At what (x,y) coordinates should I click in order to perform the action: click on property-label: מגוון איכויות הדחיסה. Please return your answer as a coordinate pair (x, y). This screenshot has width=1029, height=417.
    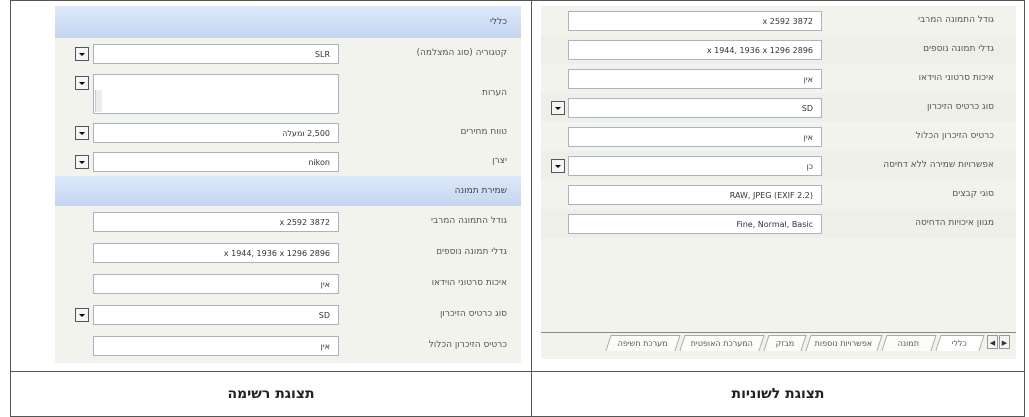
    Looking at the image, I should click on (954, 223).